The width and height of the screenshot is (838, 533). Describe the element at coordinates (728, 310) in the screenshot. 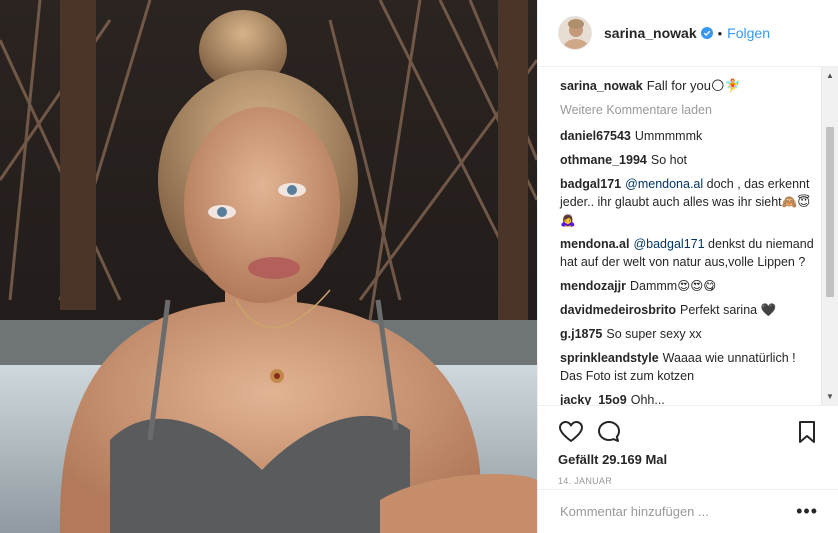

I see `comment-text: Perfekt sarina 🖤` at that location.